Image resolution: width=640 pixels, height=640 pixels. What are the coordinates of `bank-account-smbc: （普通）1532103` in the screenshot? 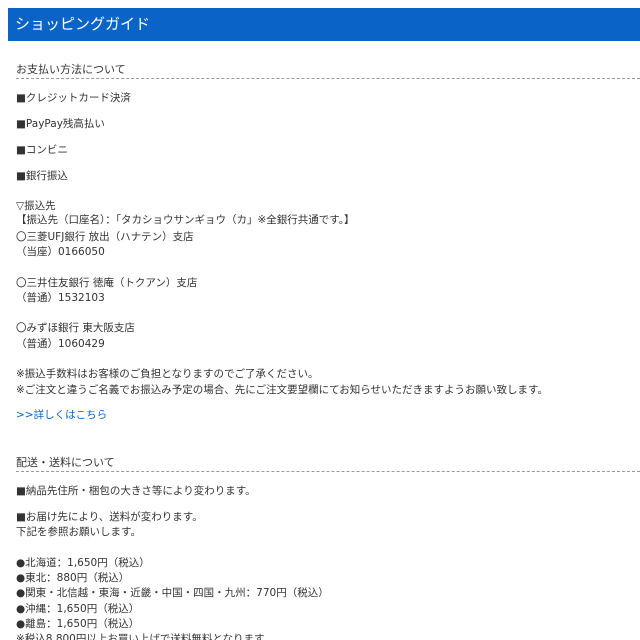 It's located at (60, 298).